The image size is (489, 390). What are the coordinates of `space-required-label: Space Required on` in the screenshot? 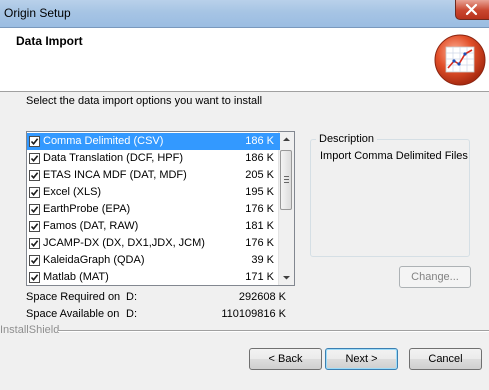 It's located at (73, 297).